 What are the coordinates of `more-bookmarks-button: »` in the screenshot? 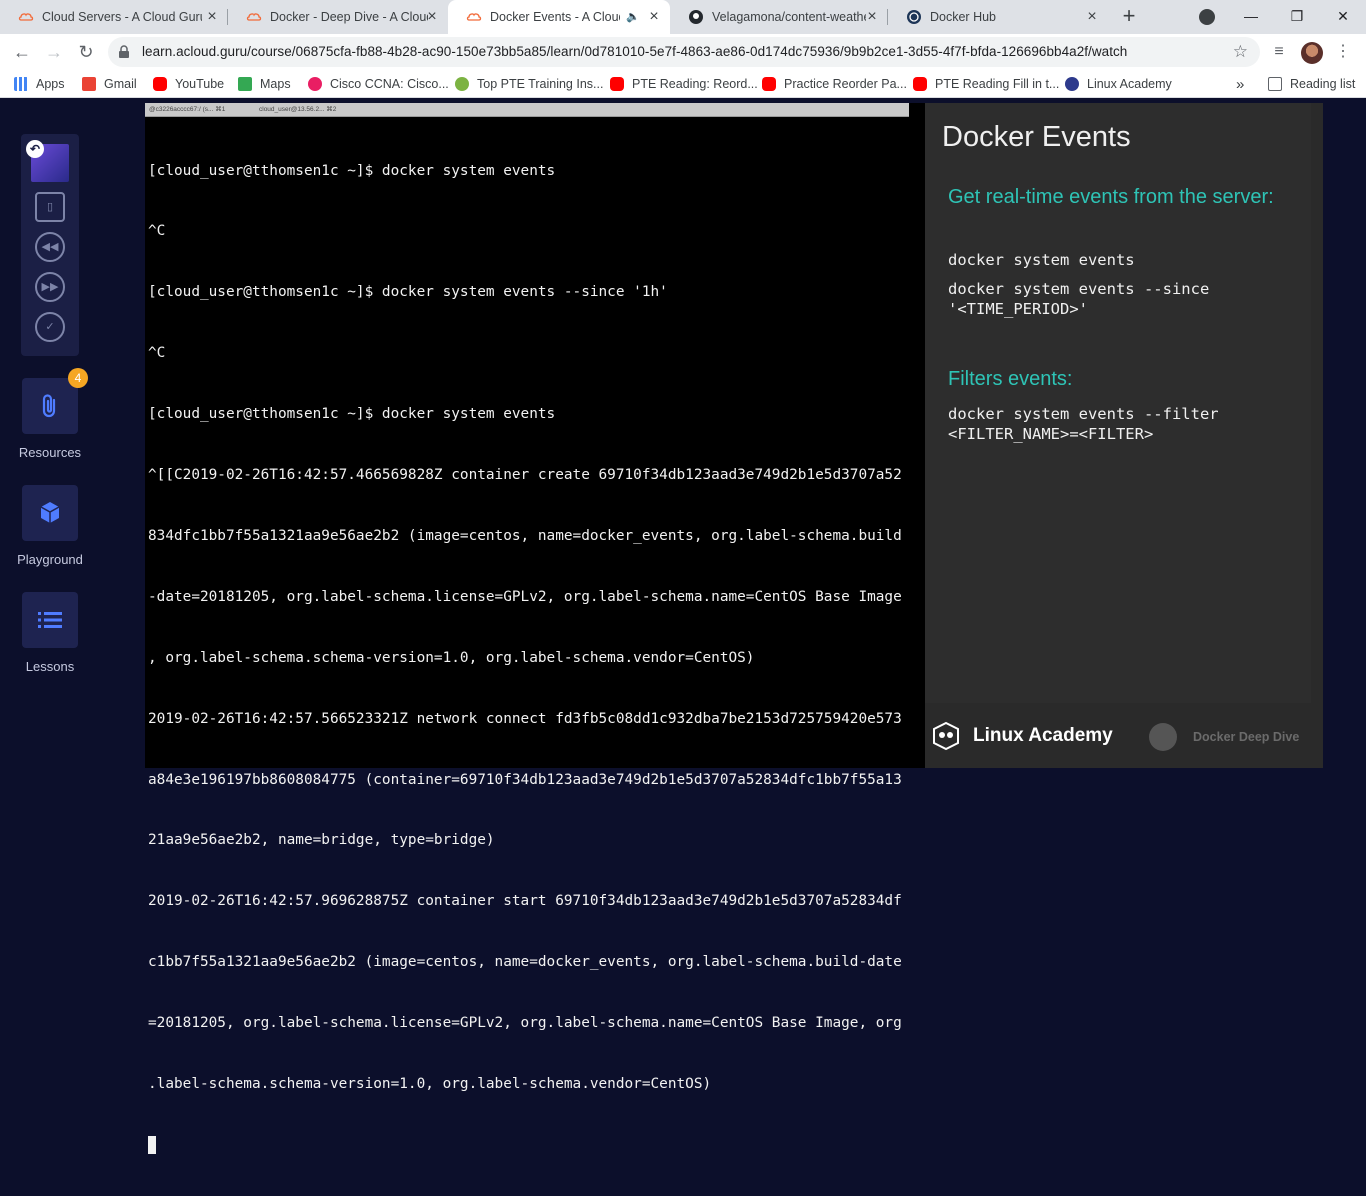 It's located at (1240, 84).